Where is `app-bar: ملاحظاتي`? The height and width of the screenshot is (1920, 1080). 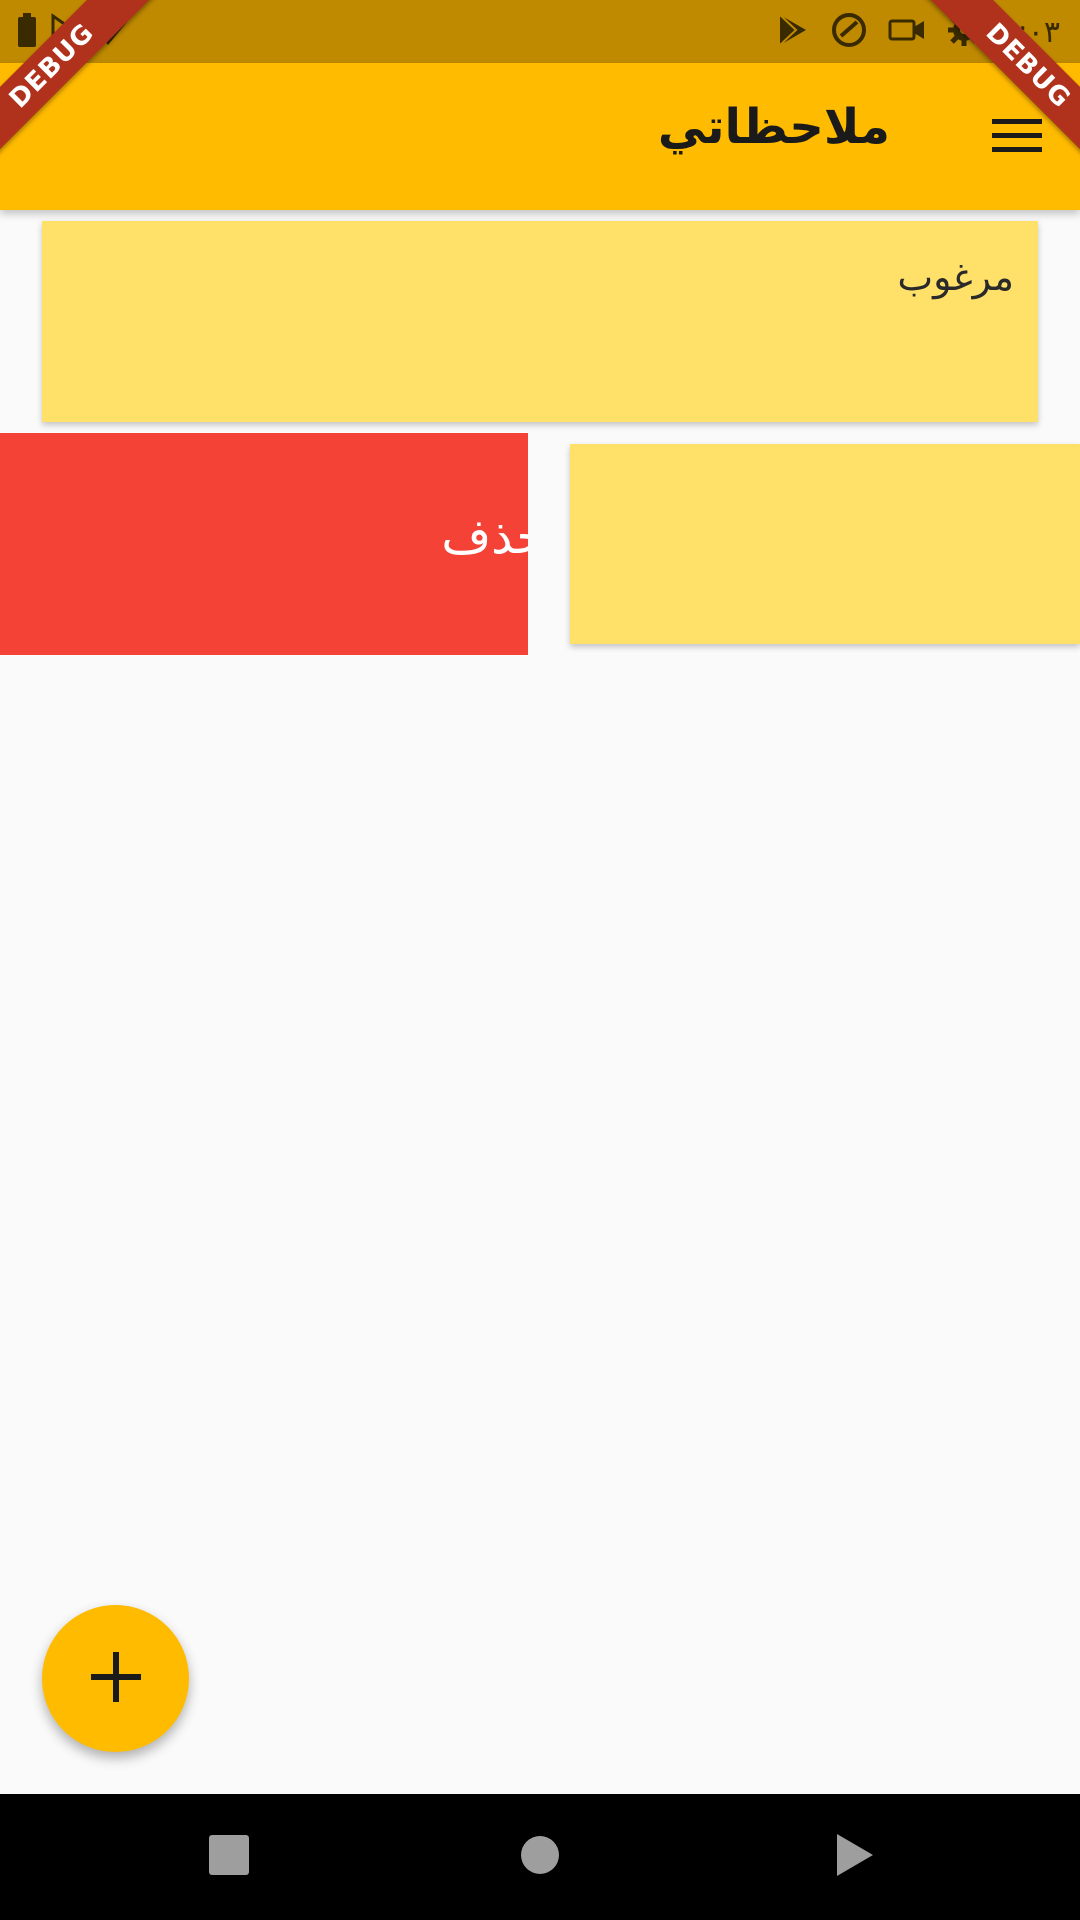 app-bar: ملاحظاتي is located at coordinates (540, 136).